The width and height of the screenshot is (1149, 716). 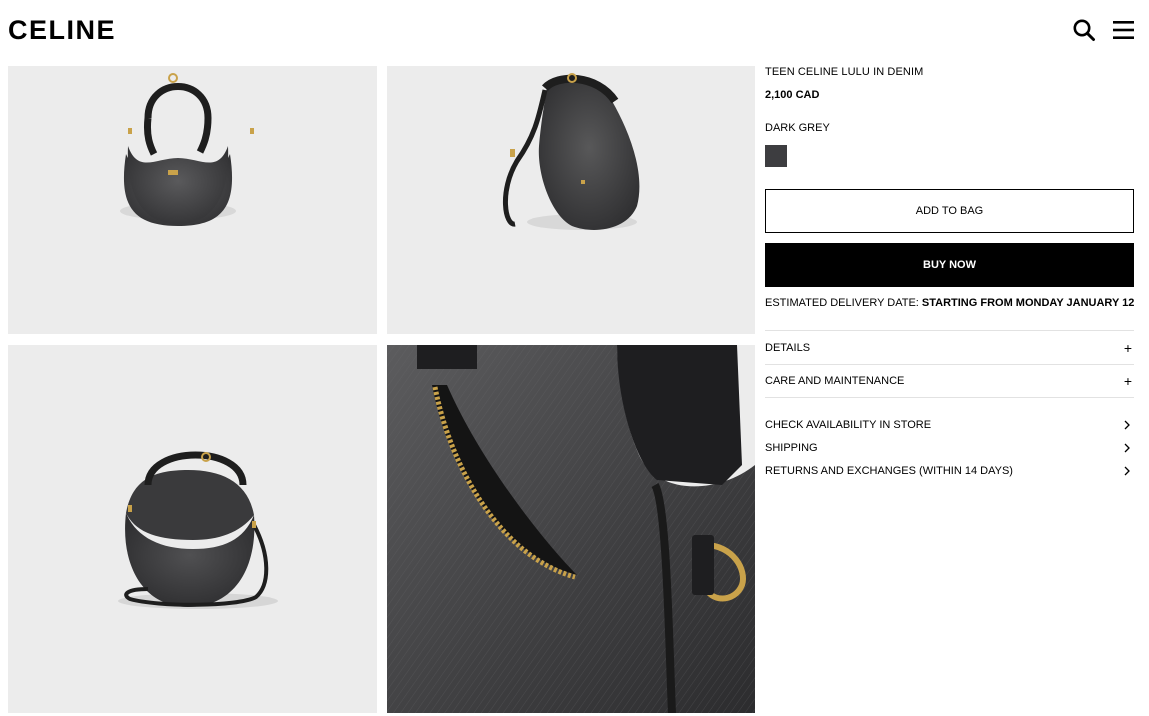 What do you see at coordinates (62, 30) in the screenshot?
I see `celine-logo: CELINE` at bounding box center [62, 30].